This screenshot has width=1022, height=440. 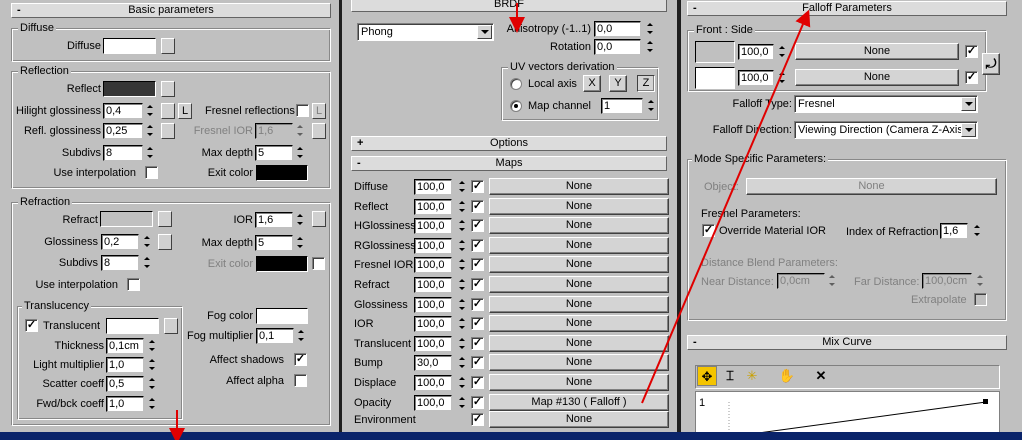 I want to click on far-distance-spinner, so click(x=979, y=281).